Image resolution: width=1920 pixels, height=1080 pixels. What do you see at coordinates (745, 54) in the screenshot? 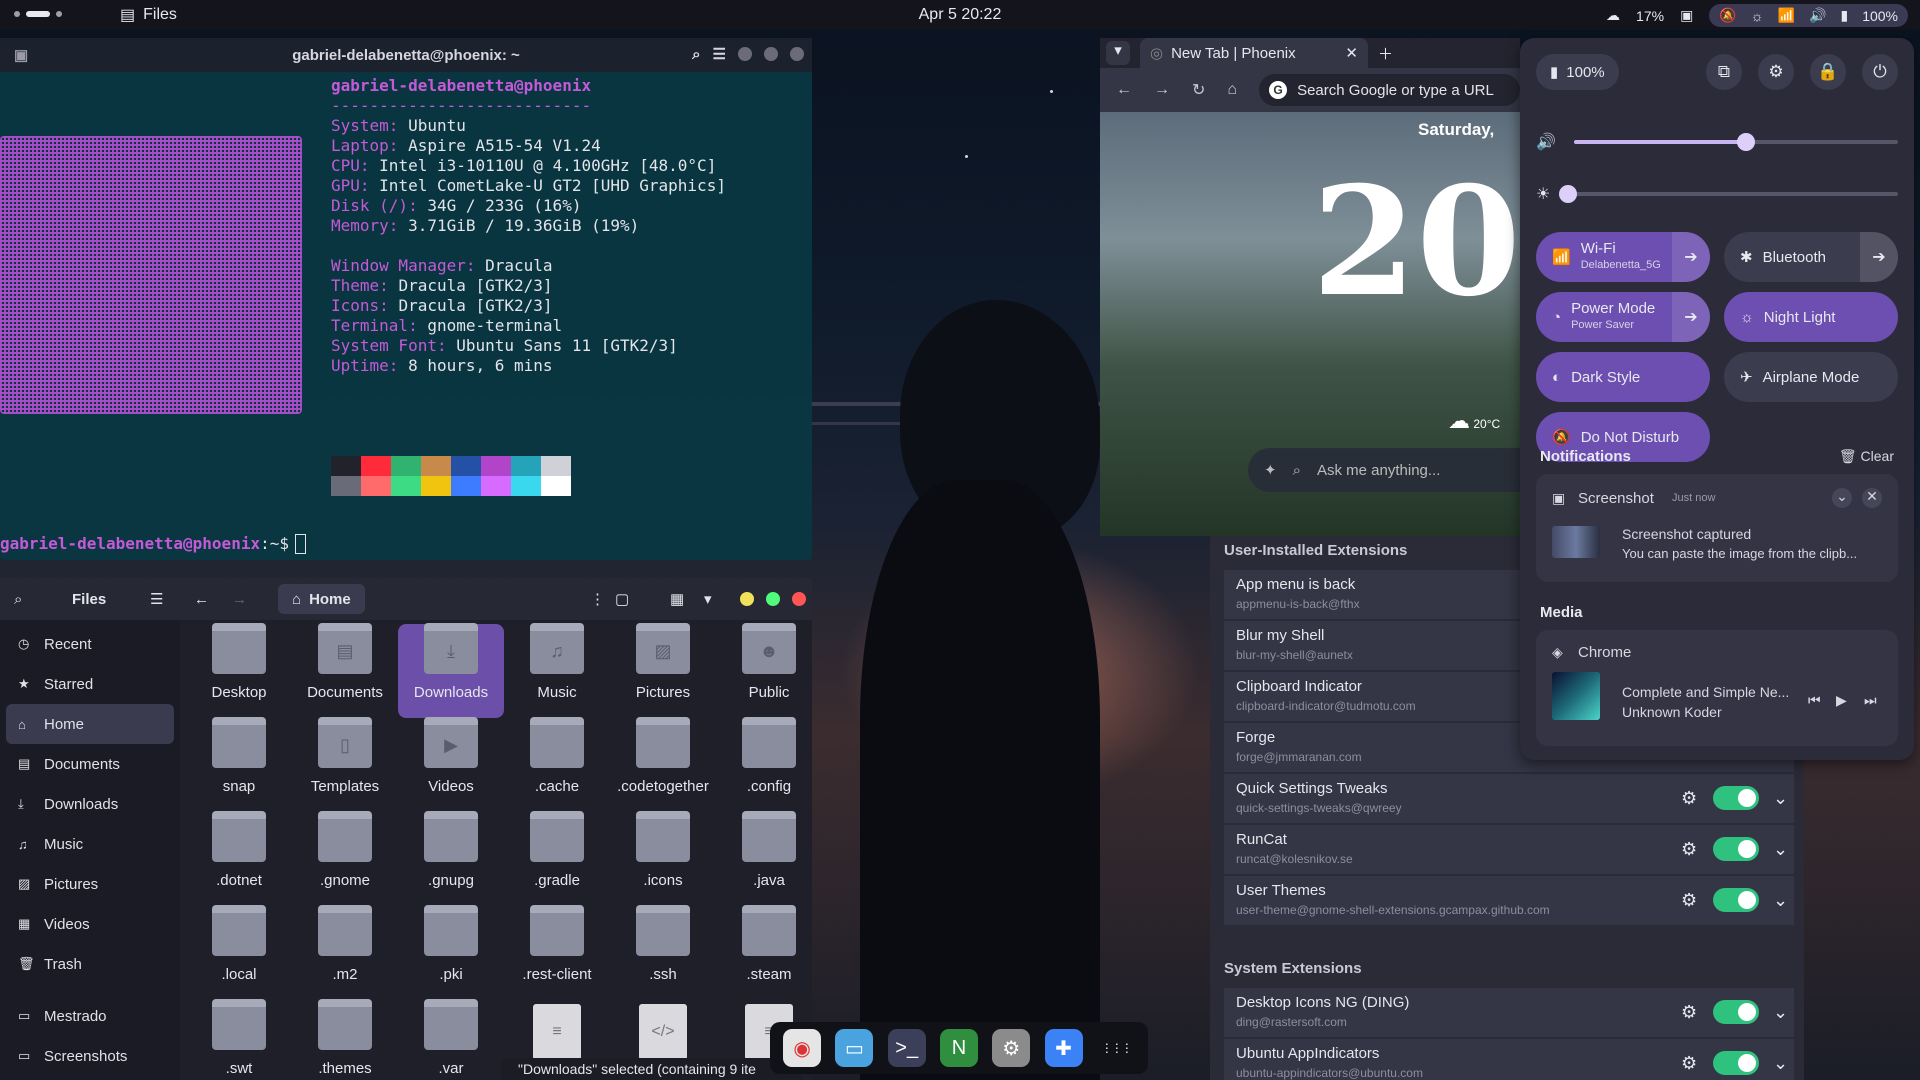
I see `minimize-button` at bounding box center [745, 54].